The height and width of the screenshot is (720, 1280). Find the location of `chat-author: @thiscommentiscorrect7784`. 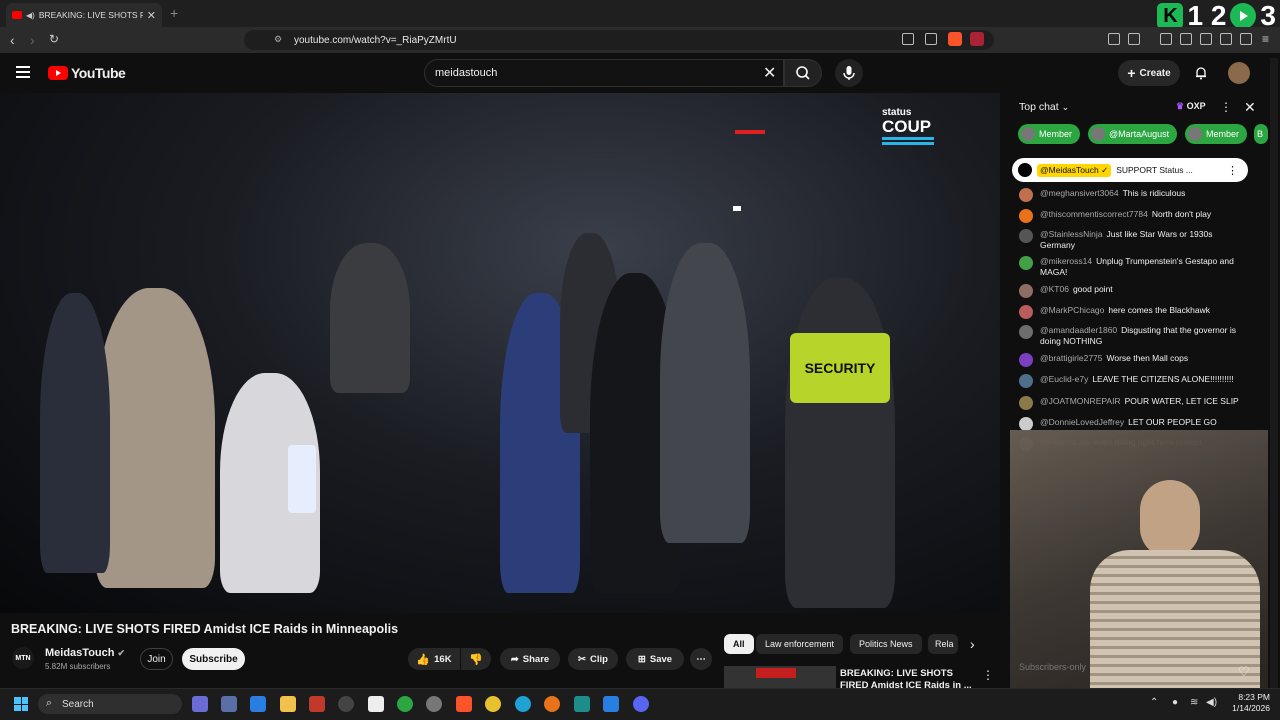

chat-author: @thiscommentiscorrect7784 is located at coordinates (1094, 214).